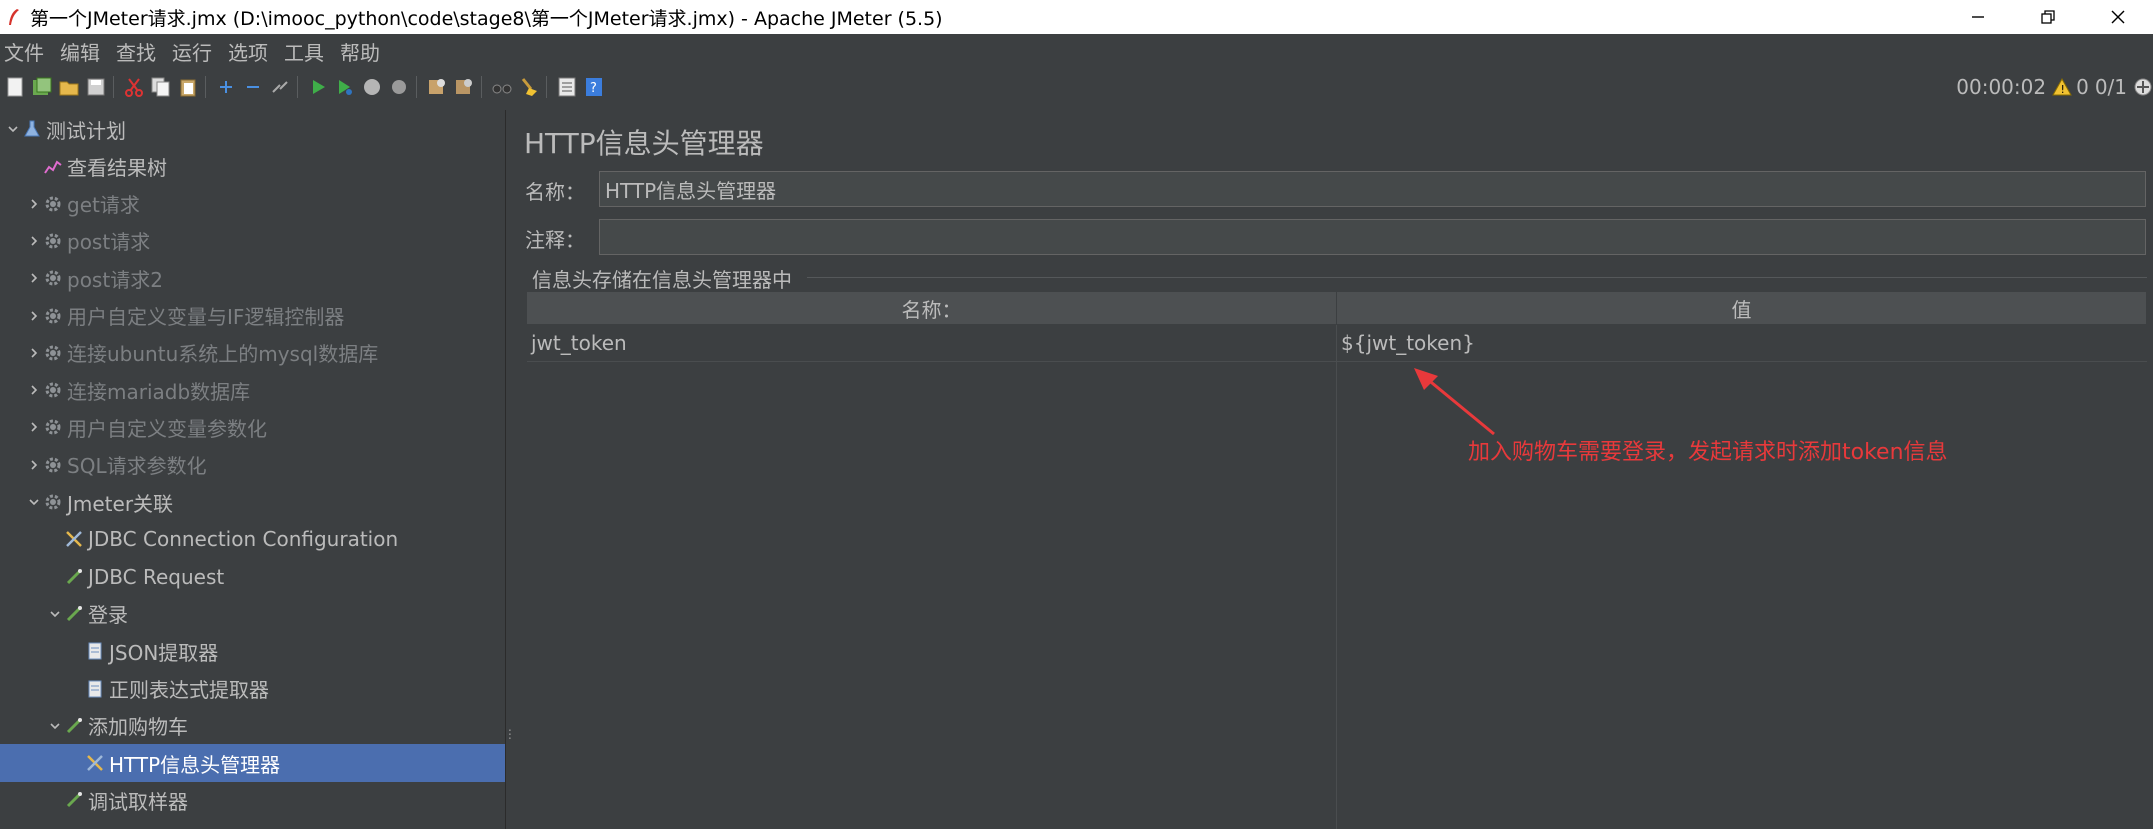 The height and width of the screenshot is (829, 2153). I want to click on tree-item-label: 添加购物车, so click(138, 727).